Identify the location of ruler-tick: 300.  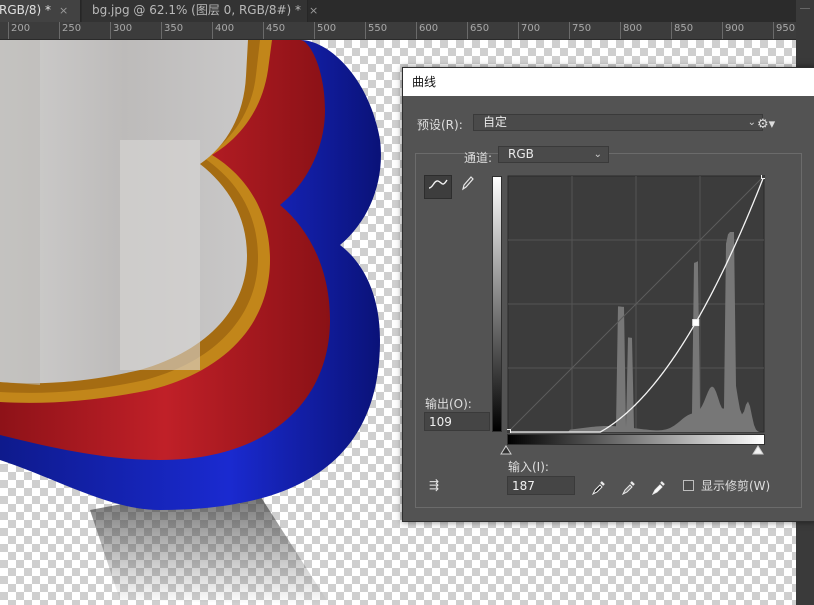
(121, 30).